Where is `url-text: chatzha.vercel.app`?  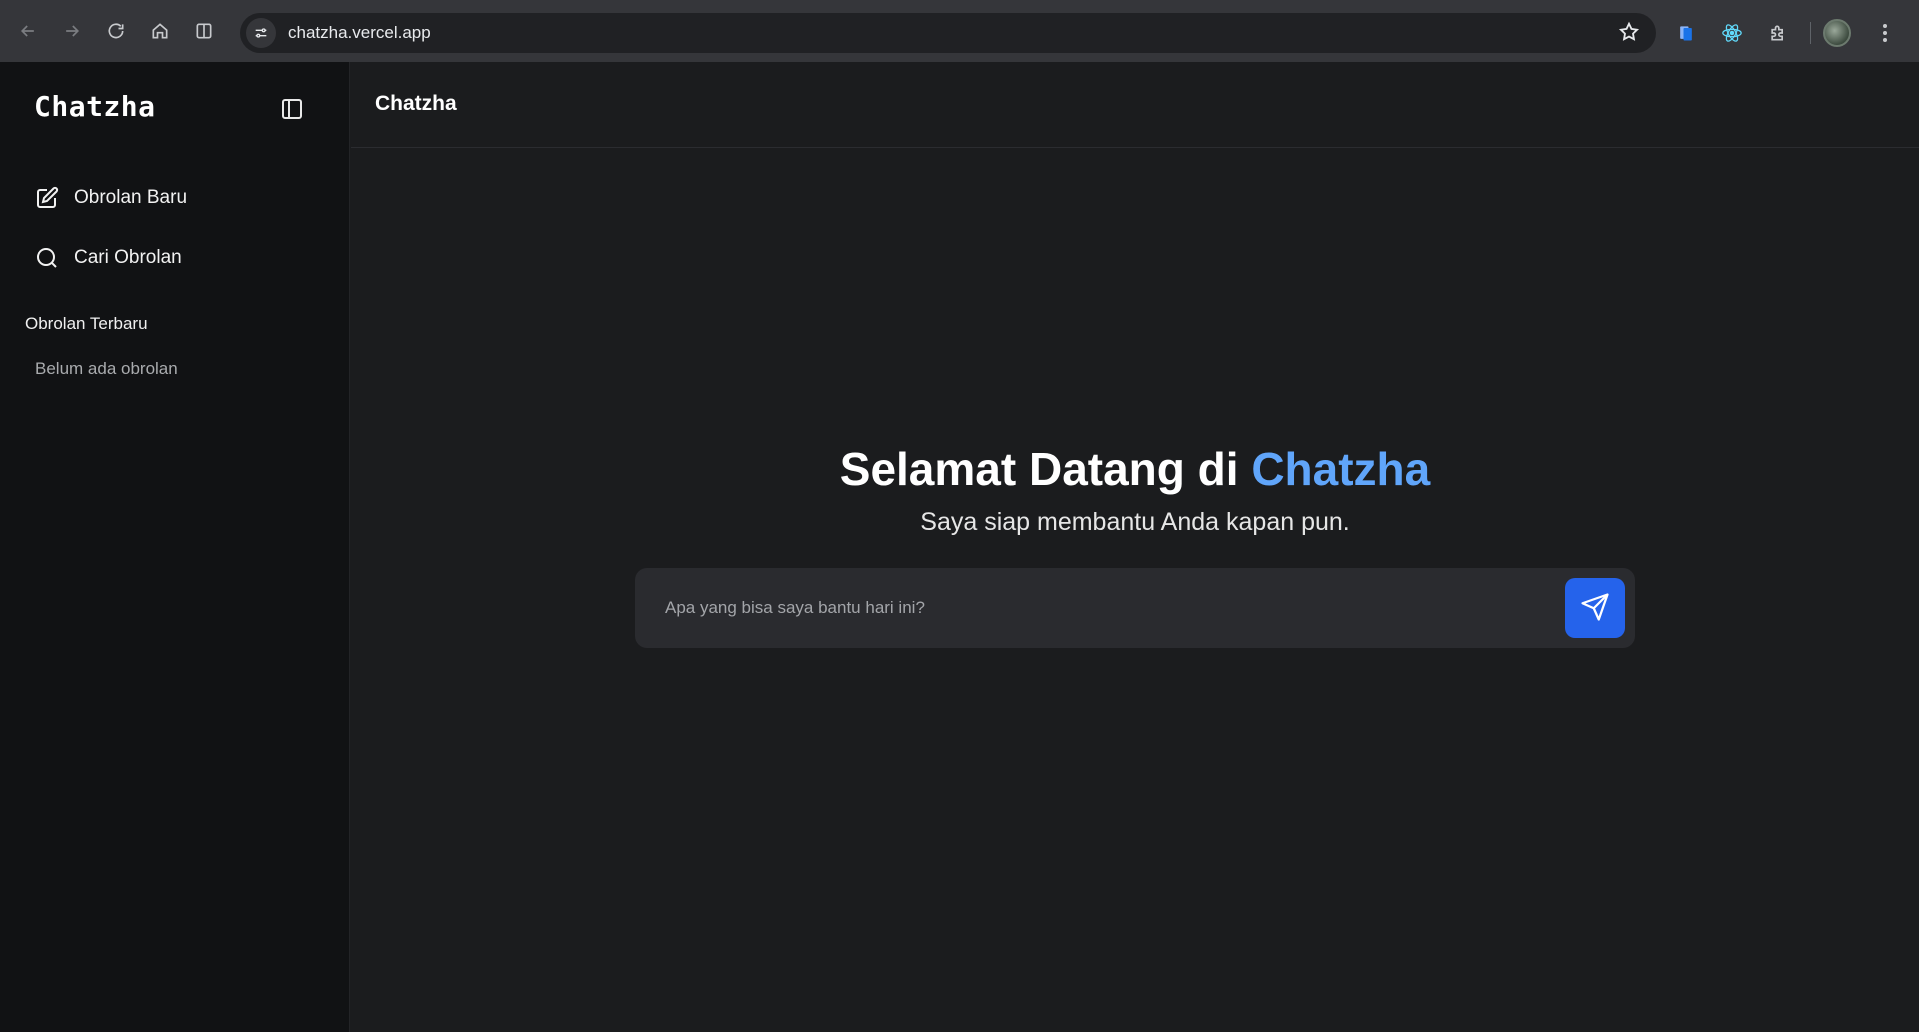 url-text: chatzha.vercel.app is located at coordinates (359, 33).